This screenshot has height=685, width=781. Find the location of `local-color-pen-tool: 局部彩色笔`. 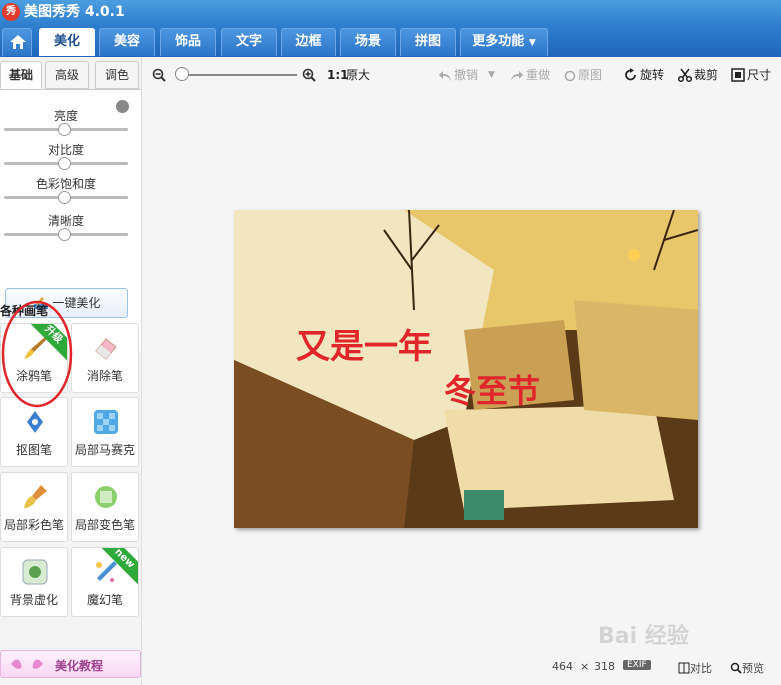

local-color-pen-tool: 局部彩色笔 is located at coordinates (34, 507).